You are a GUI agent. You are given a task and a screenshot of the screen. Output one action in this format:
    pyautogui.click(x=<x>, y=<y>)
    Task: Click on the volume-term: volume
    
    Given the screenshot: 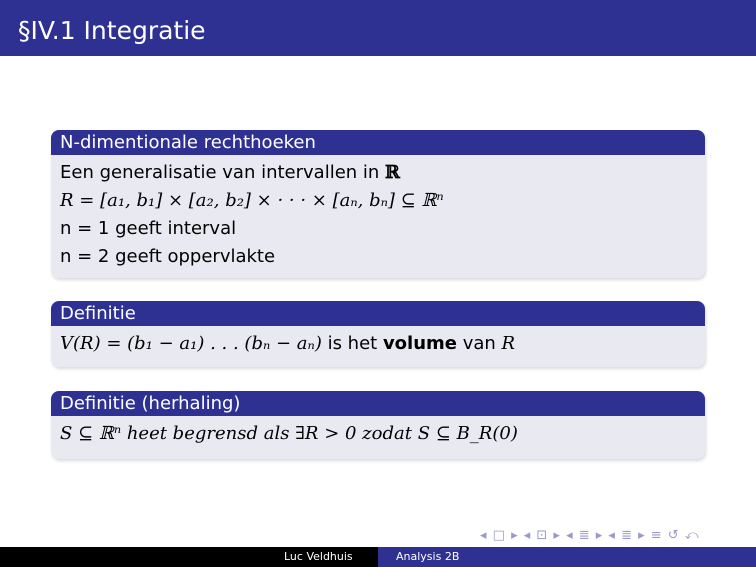 What is the action you would take?
    pyautogui.click(x=419, y=343)
    